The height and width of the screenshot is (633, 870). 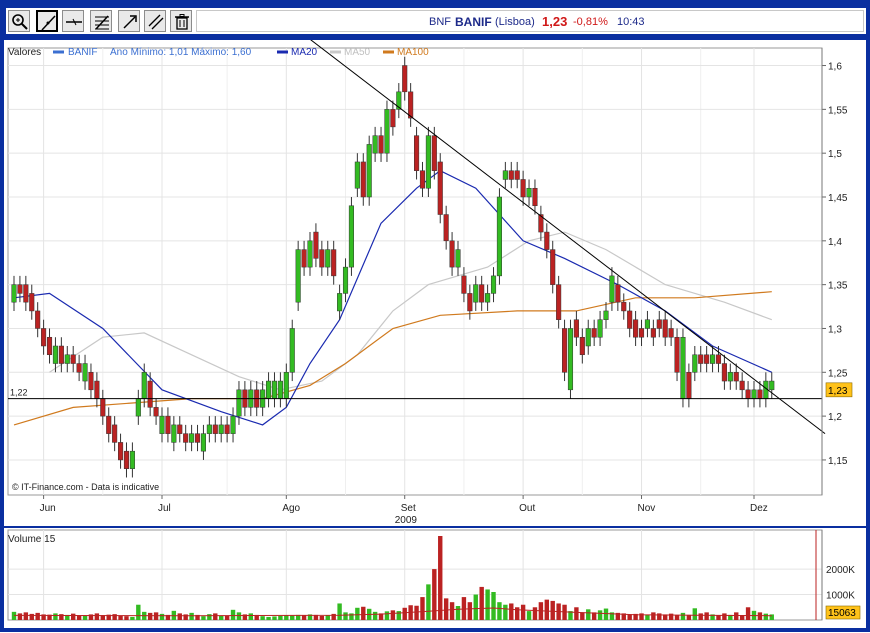 What do you see at coordinates (440, 188) in the screenshot?
I see `candle-down` at bounding box center [440, 188].